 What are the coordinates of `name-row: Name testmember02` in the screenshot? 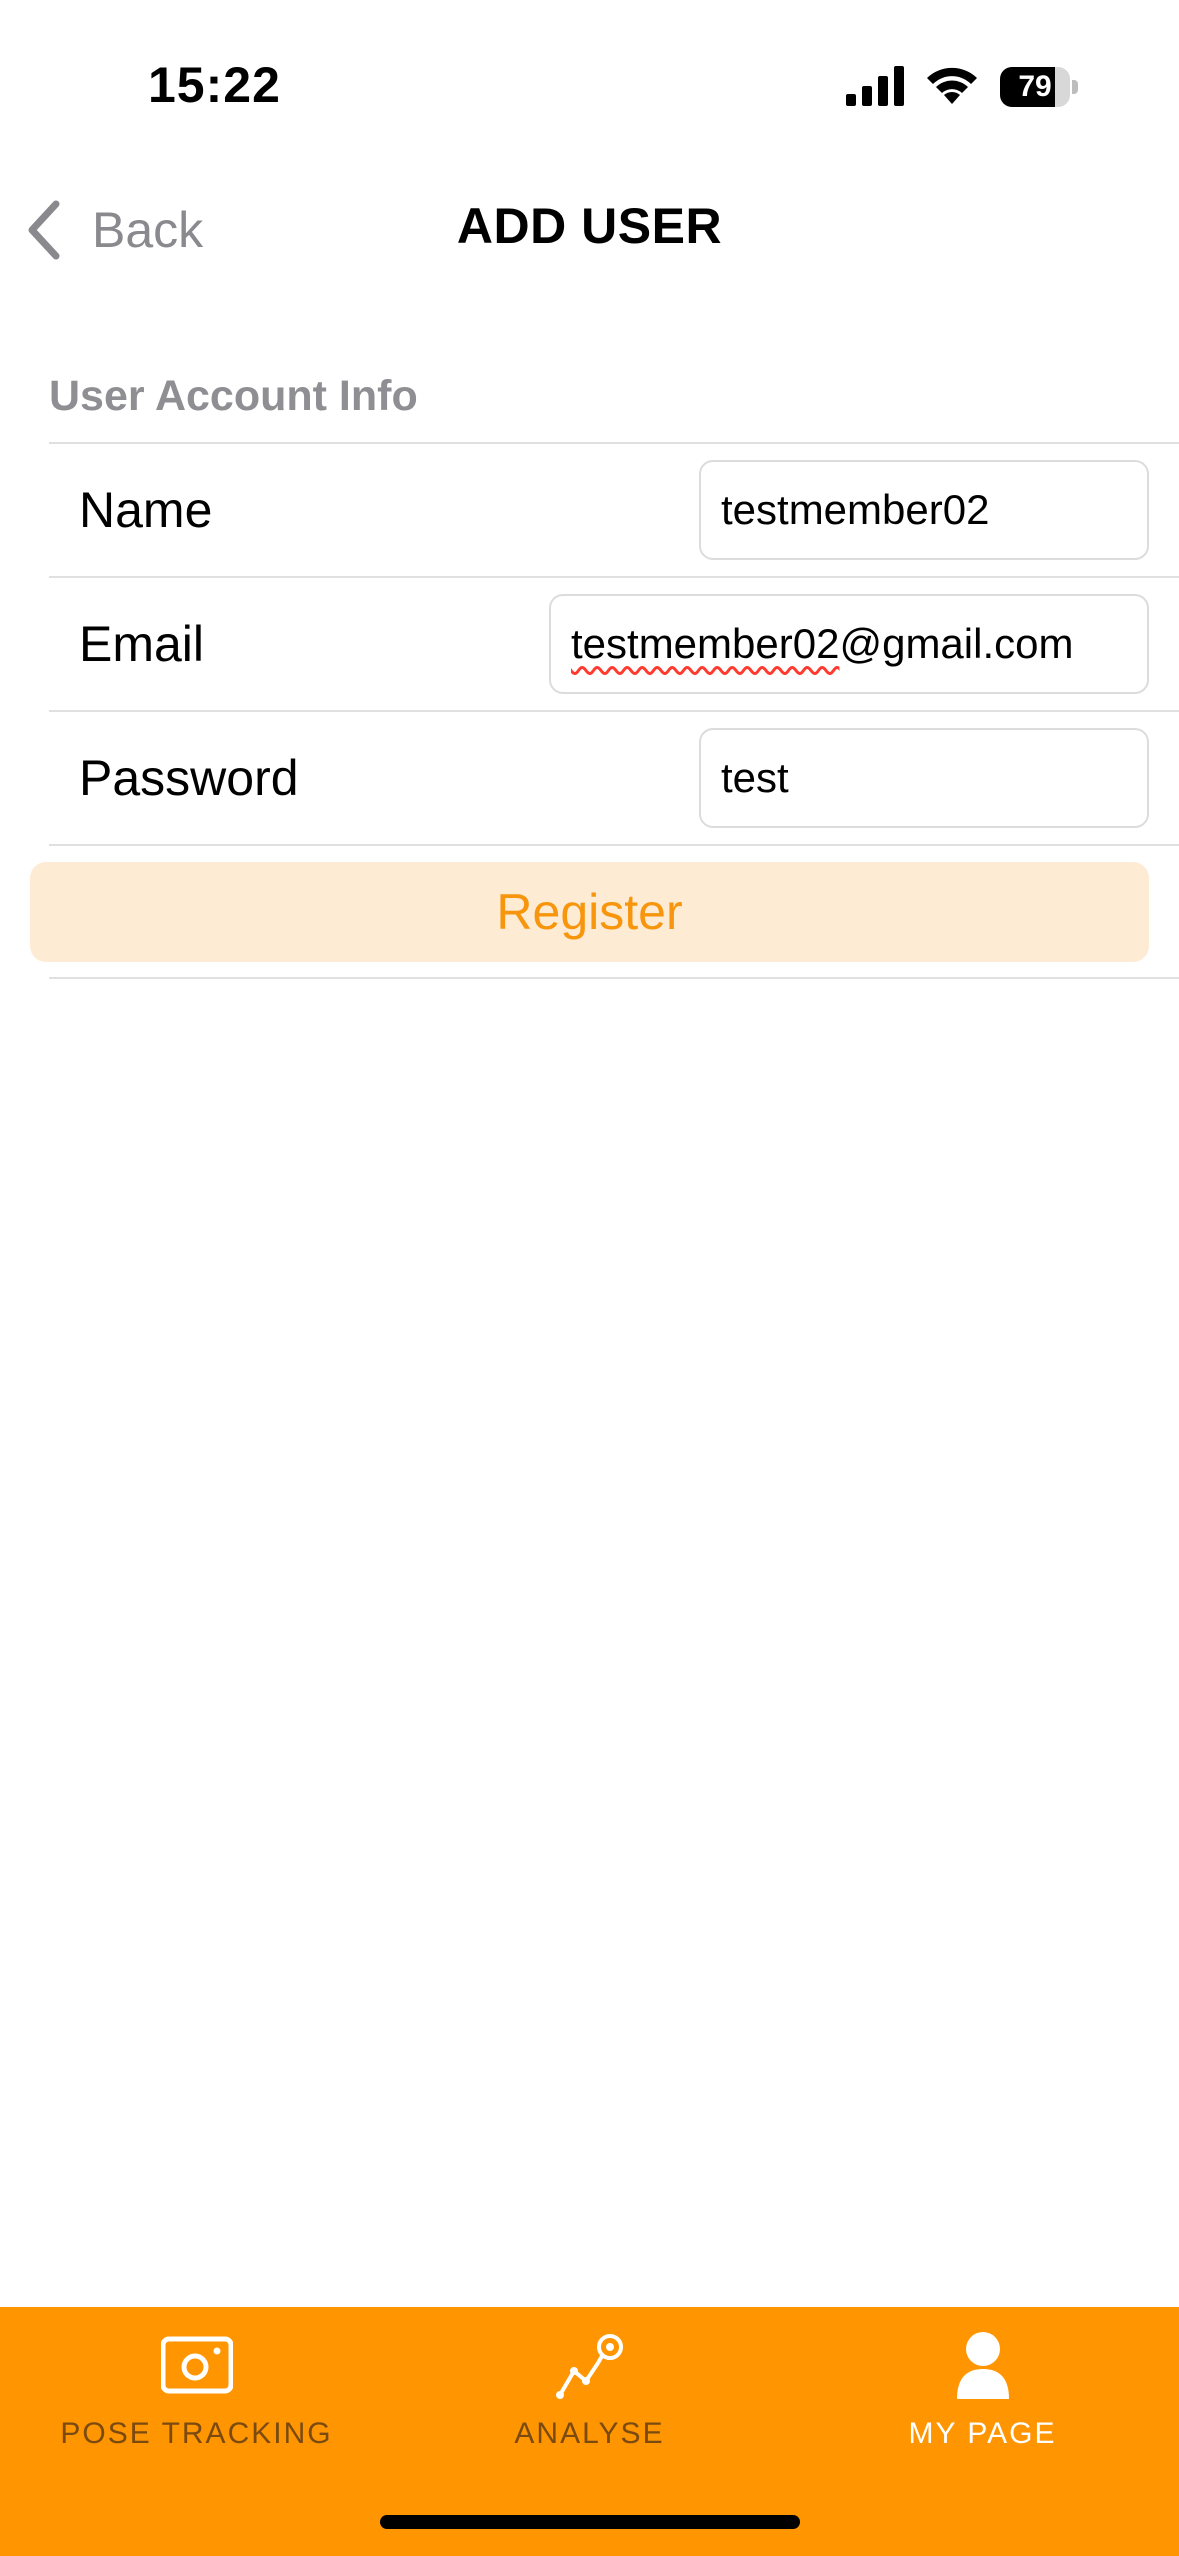 It's located at (614, 510).